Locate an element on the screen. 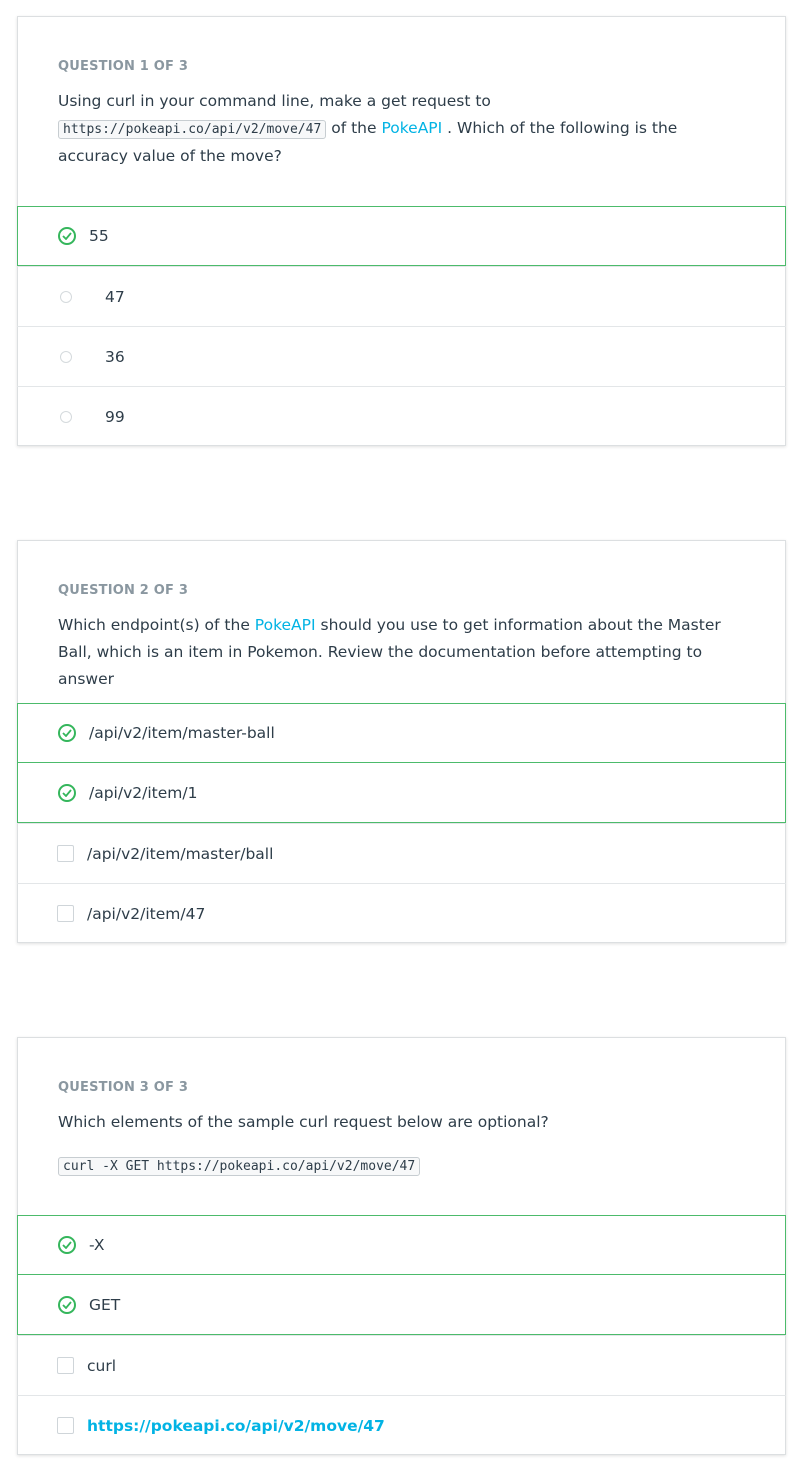 The width and height of the screenshot is (799, 1463). option-label: /api/v2/item/1 is located at coordinates (143, 792).